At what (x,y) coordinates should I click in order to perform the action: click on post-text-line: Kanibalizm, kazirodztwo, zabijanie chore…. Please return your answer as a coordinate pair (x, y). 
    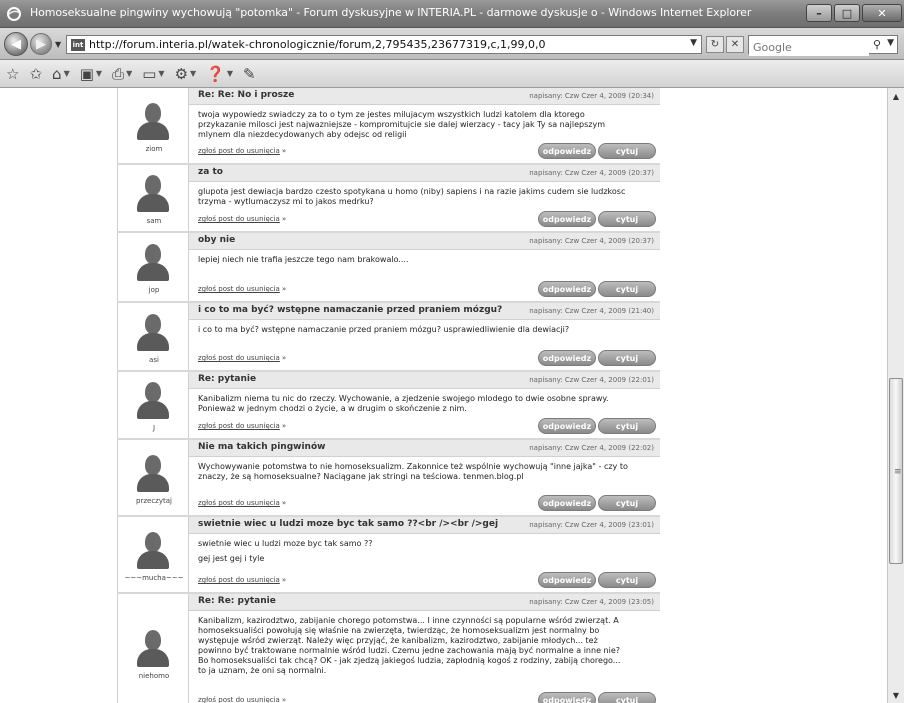
    Looking at the image, I should click on (409, 645).